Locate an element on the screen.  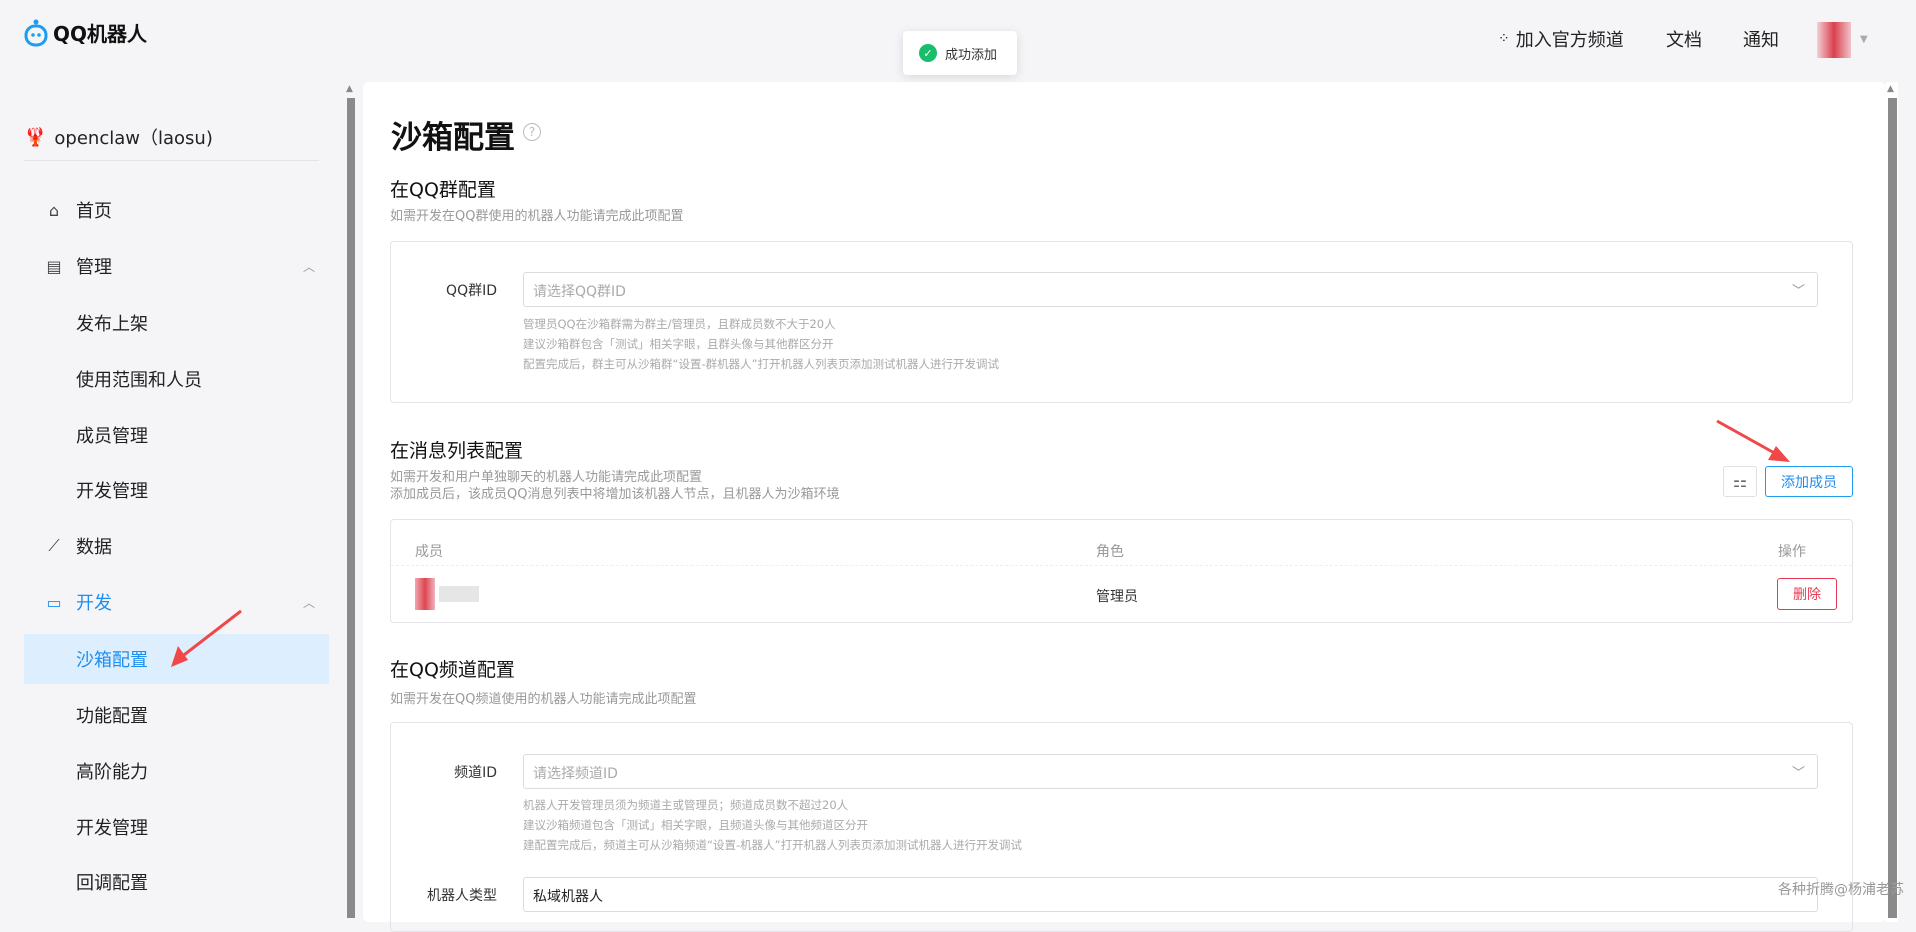
group-id-label: QQ群ID is located at coordinates (471, 291).